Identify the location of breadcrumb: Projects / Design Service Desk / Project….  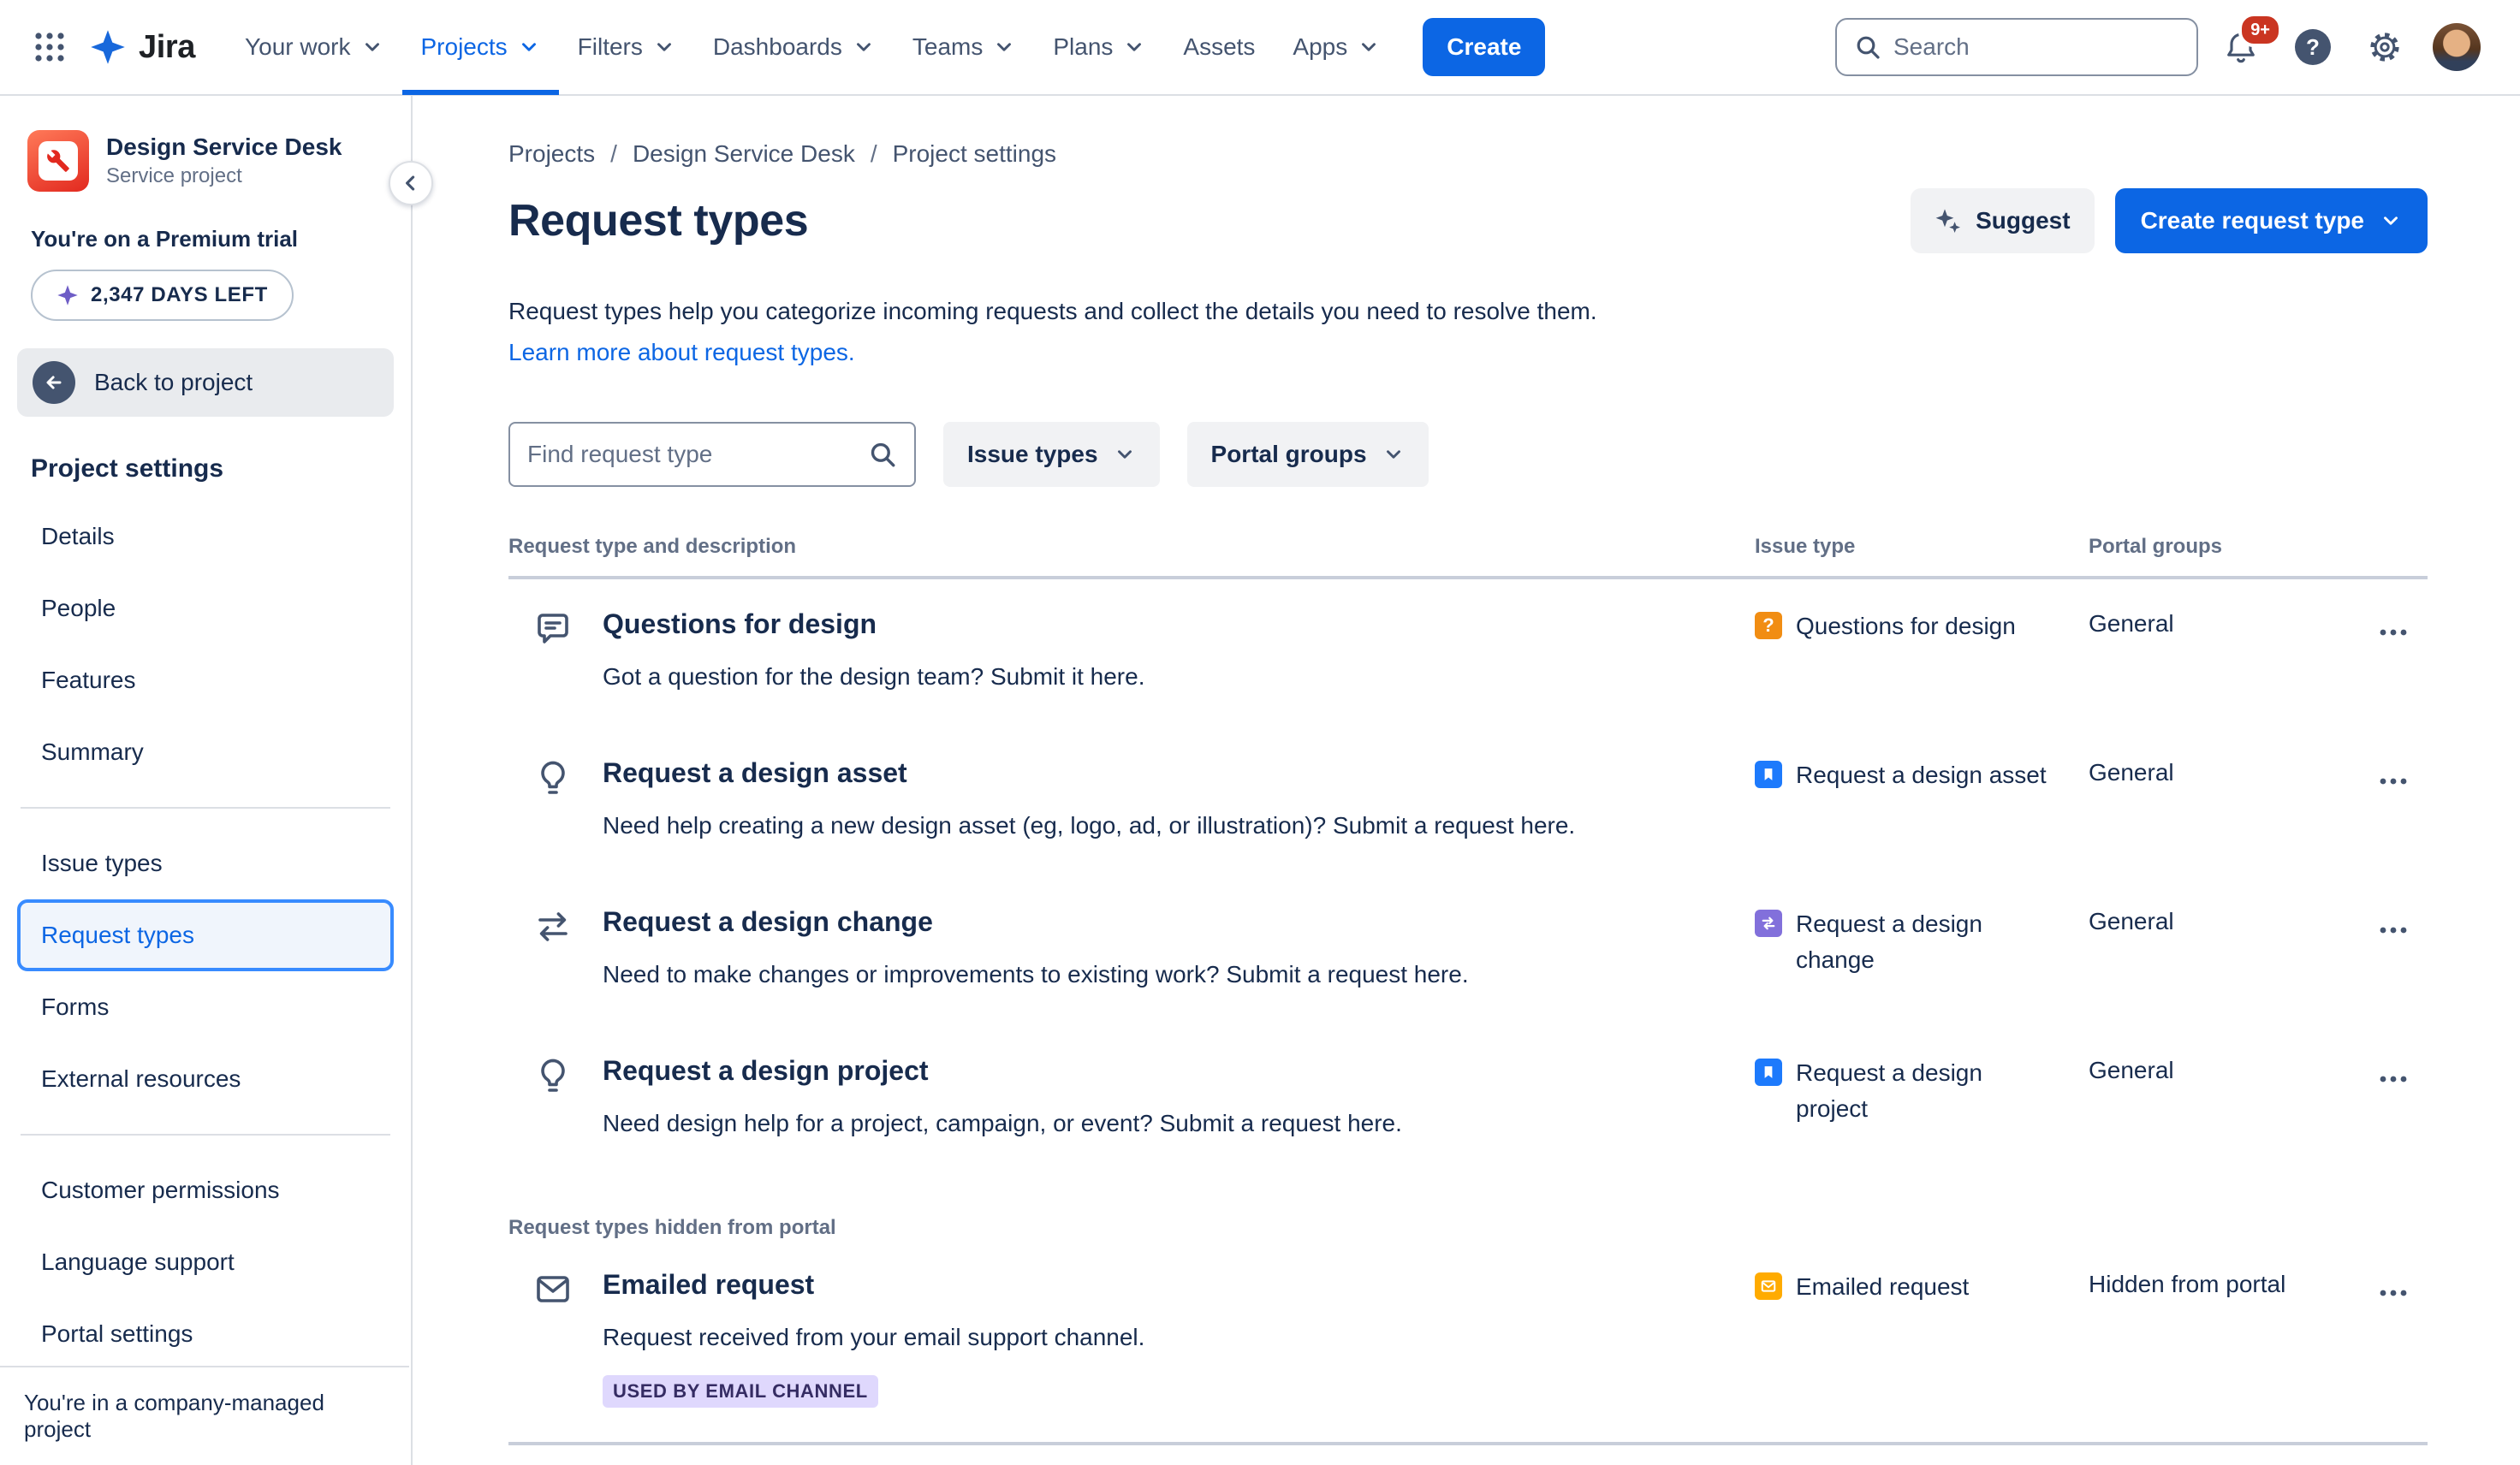
(1468, 154).